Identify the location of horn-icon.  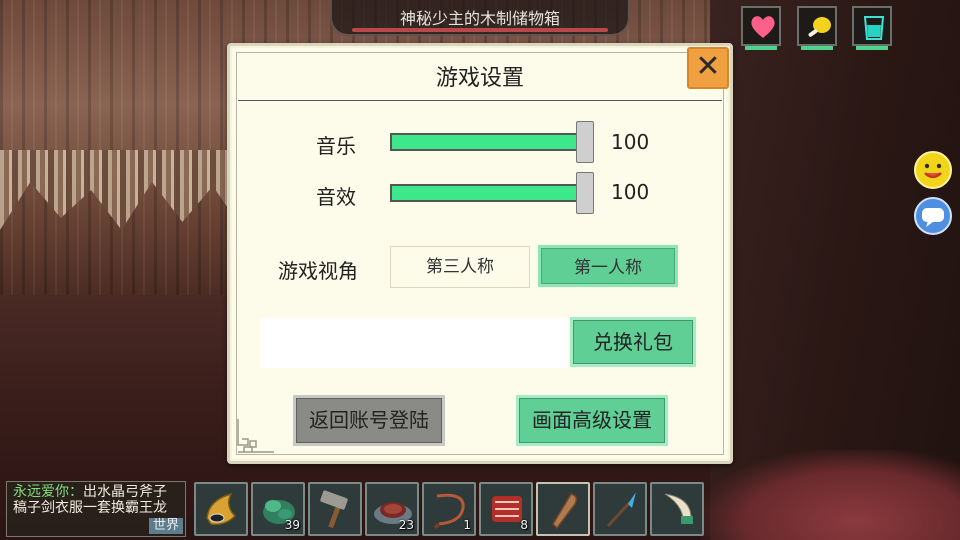
(221, 509).